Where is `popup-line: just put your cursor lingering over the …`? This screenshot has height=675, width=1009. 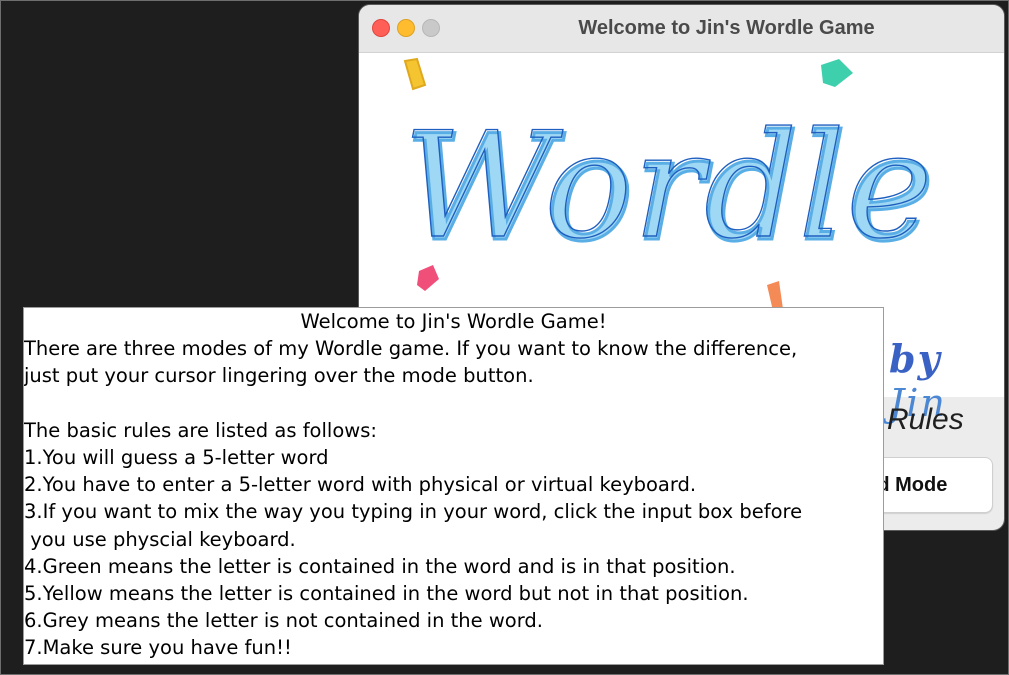 popup-line: just put your cursor lingering over the … is located at coordinates (279, 376).